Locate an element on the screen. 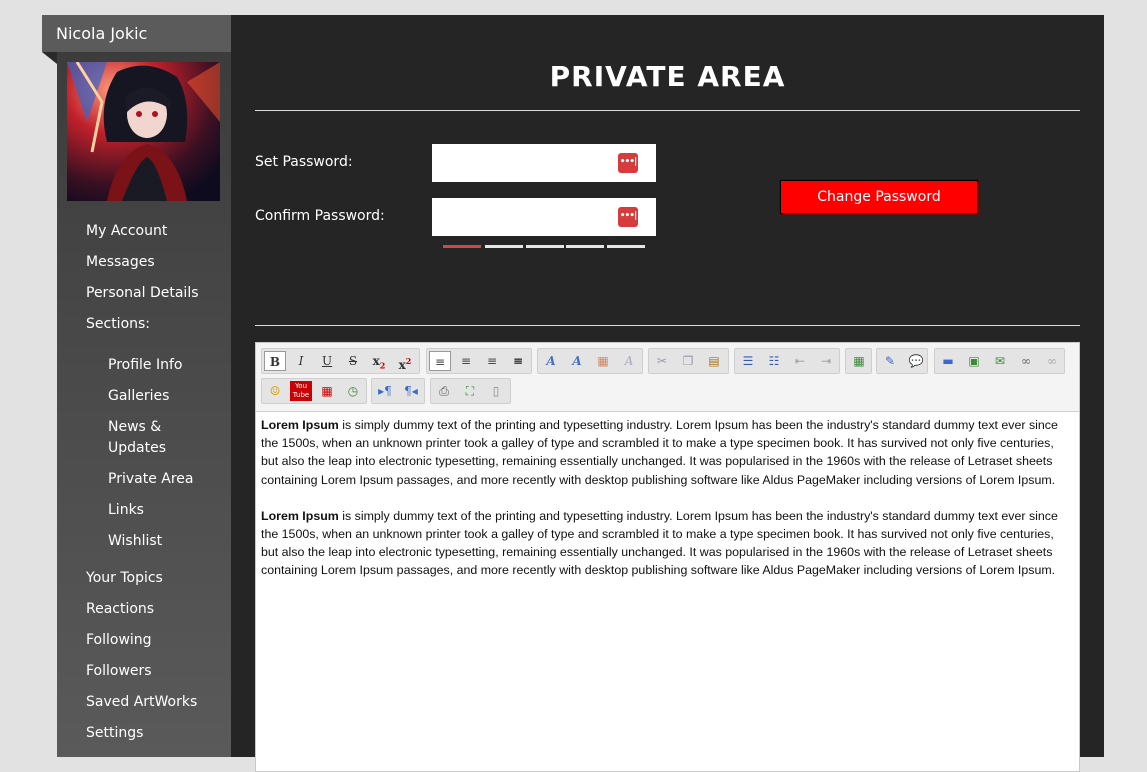  time-icon: ◷ is located at coordinates (353, 391).